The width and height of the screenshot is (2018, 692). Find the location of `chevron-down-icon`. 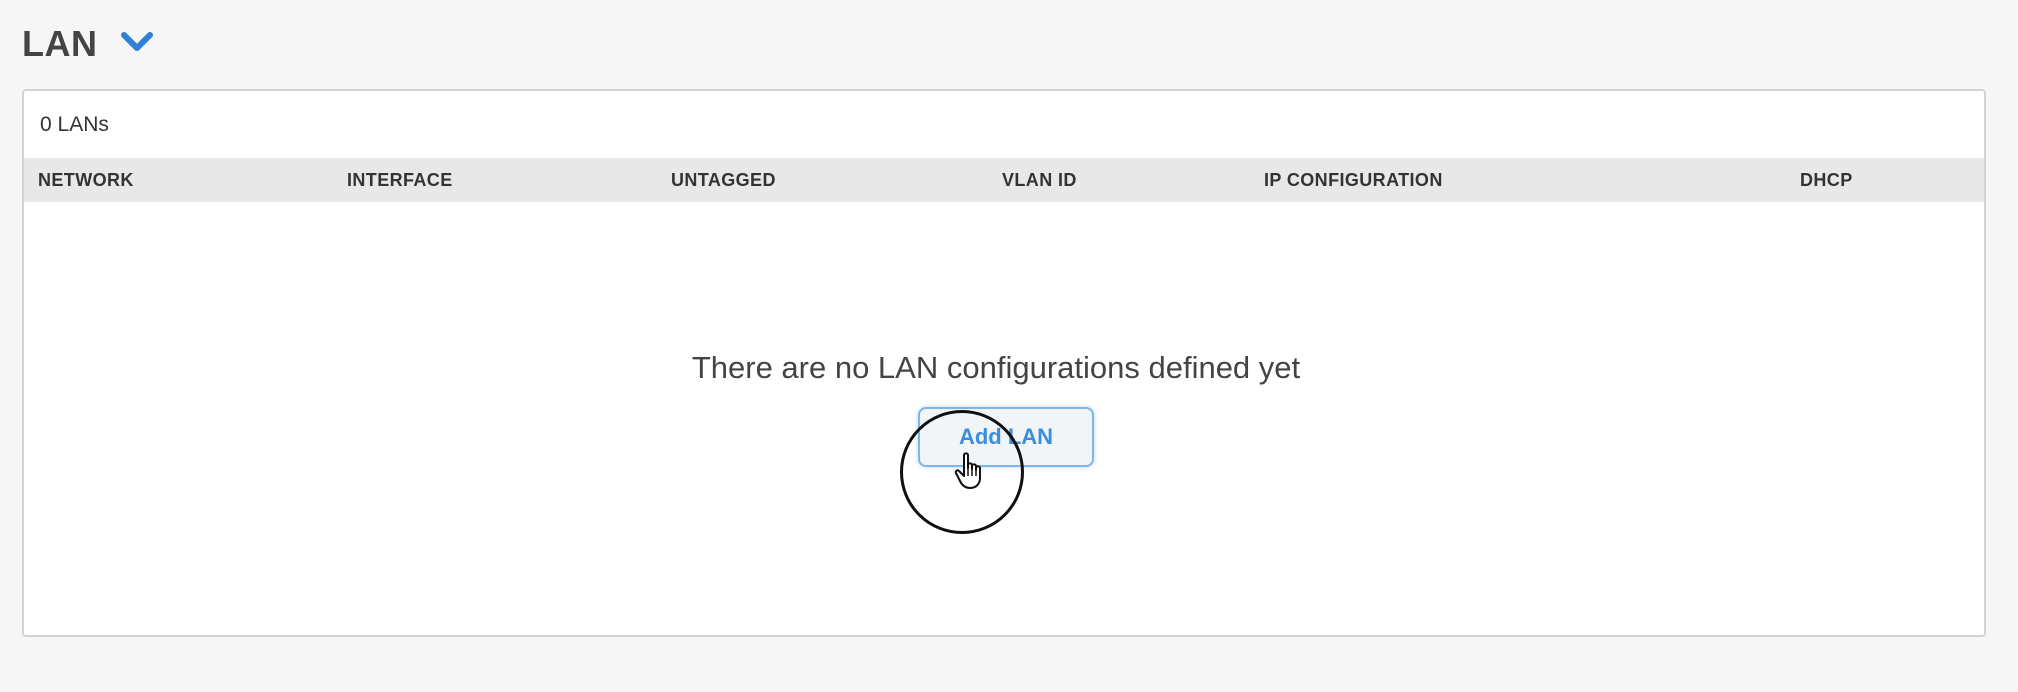

chevron-down-icon is located at coordinates (137, 42).